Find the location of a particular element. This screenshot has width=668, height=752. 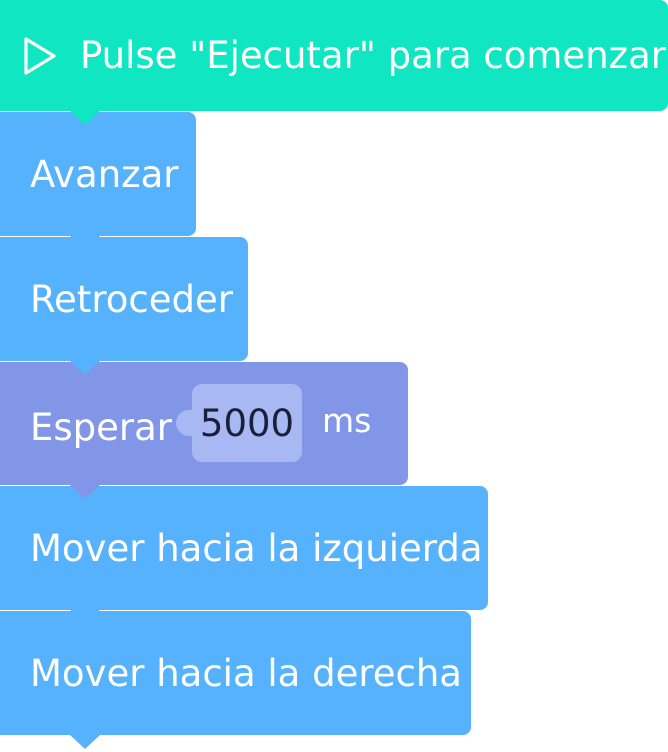

wait-duration-input: 5000 is located at coordinates (247, 423).